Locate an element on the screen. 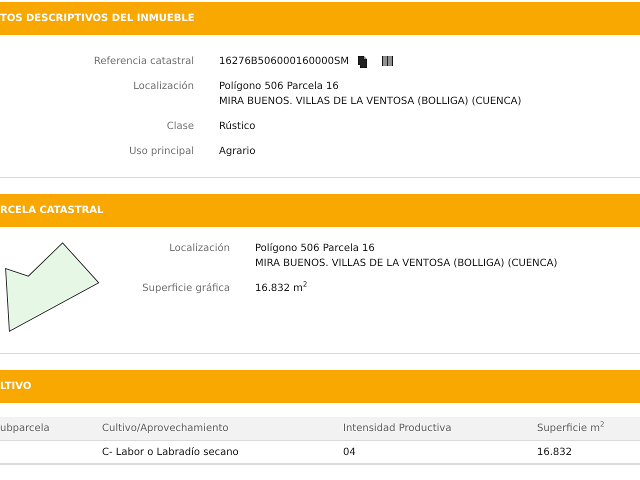 Image resolution: width=640 pixels, height=480 pixels. table-cell: C- Labor o Labradío secano is located at coordinates (222, 452).